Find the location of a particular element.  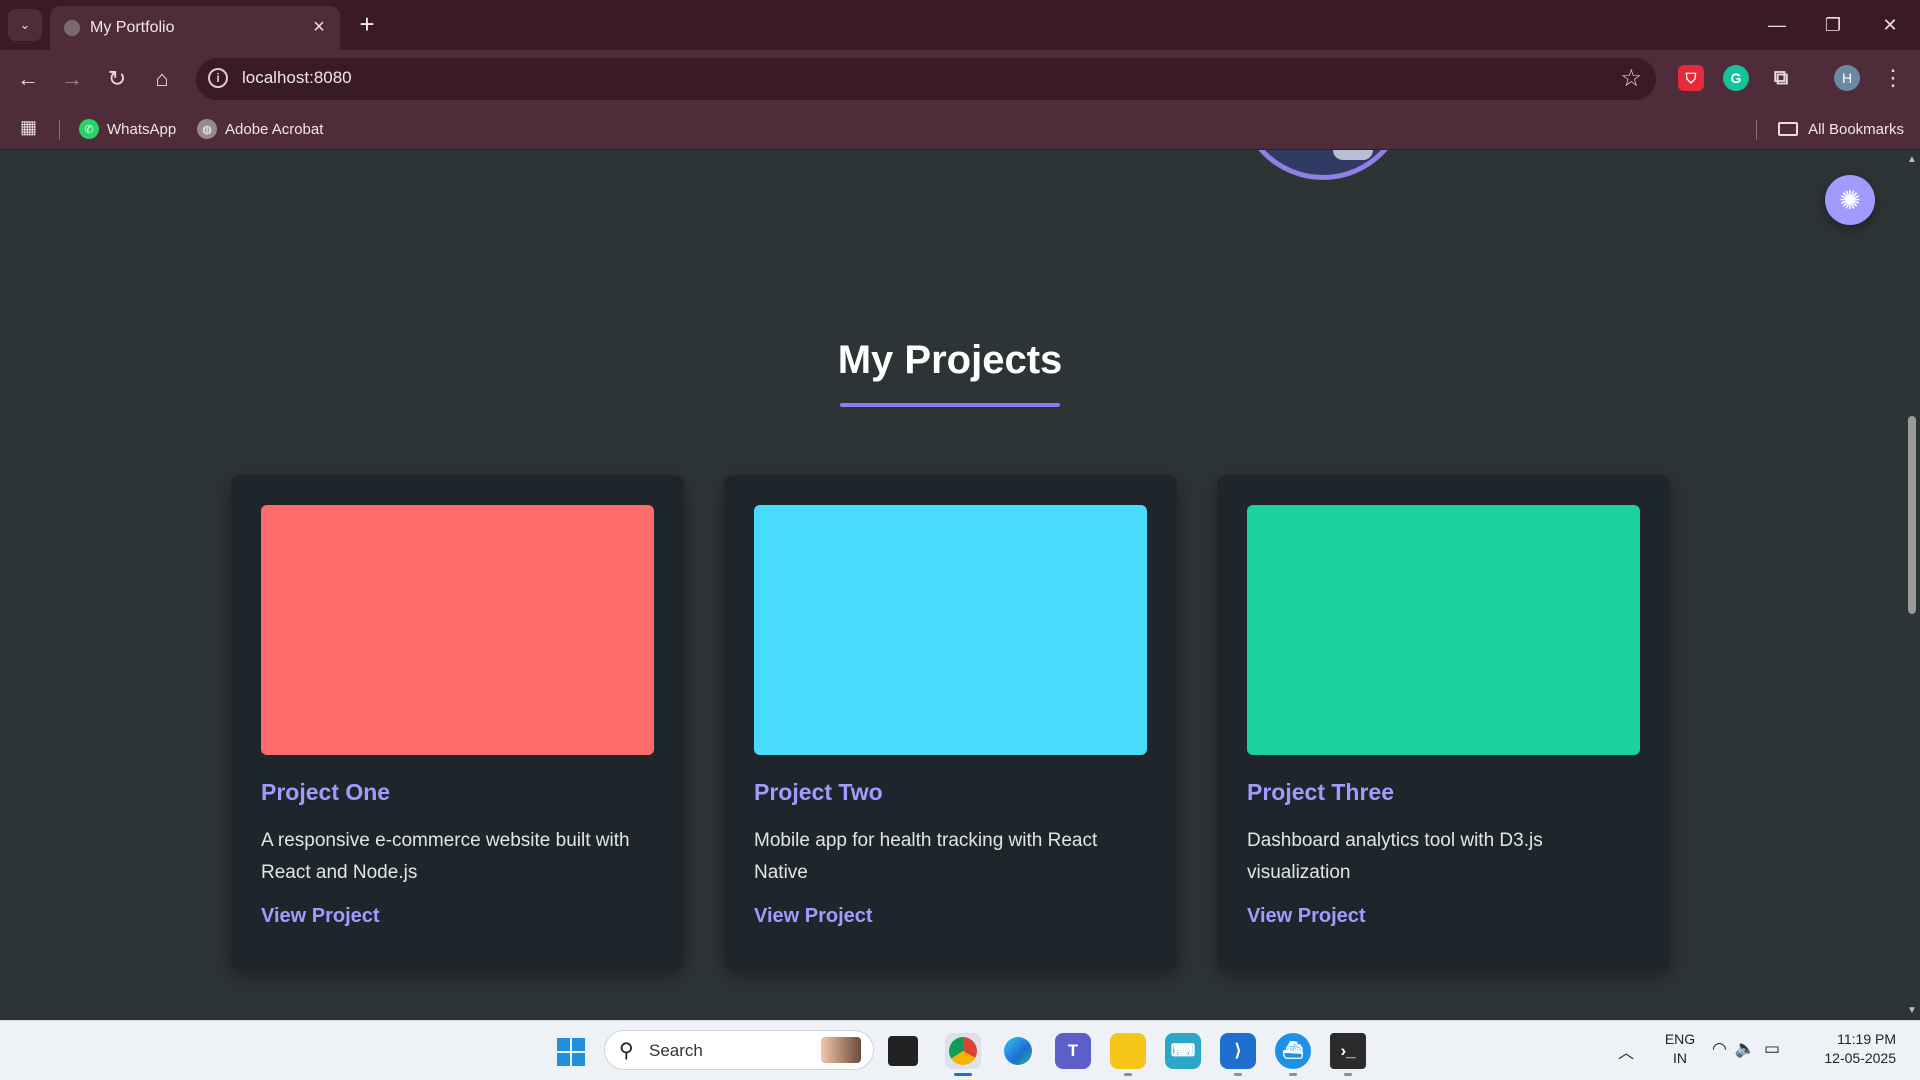

terminal-icon: ›_ is located at coordinates (1348, 1051).